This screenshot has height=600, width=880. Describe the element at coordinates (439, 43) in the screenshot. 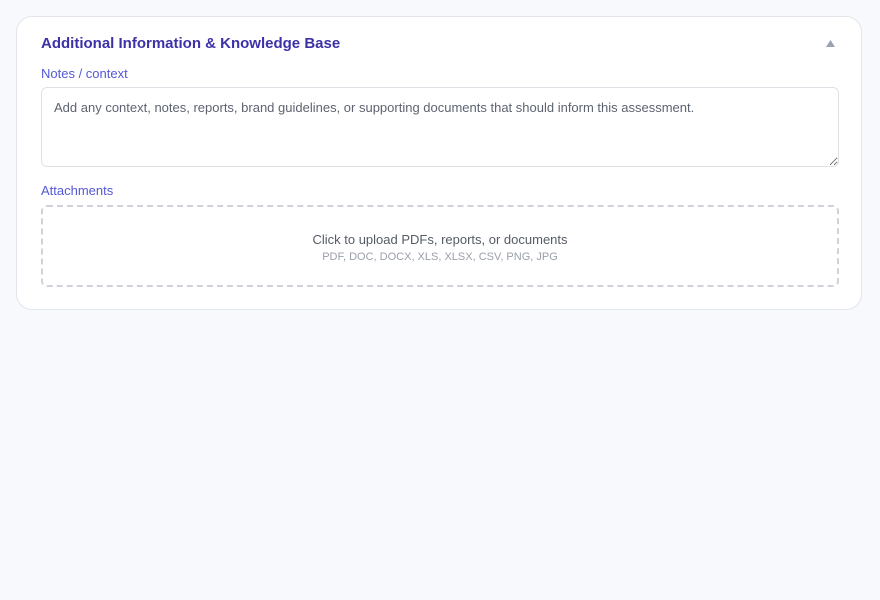

I see `card-header: Additional Information & Knowledge Base` at that location.